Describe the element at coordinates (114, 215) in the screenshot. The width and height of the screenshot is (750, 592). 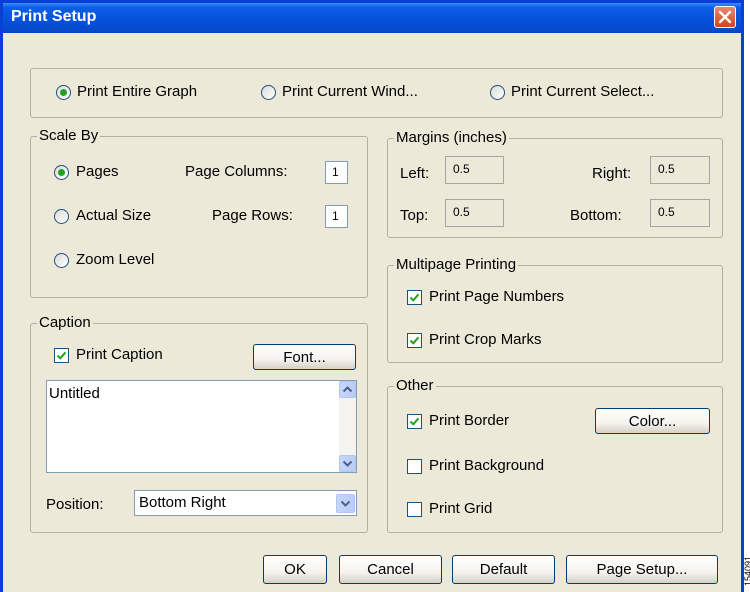
I see `actual-size-label: Actual Size` at that location.